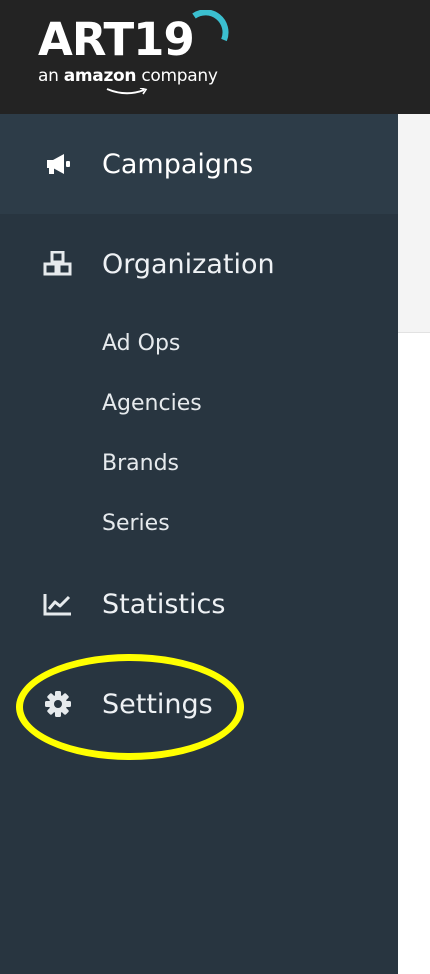  What do you see at coordinates (136, 524) in the screenshot?
I see `sidebar-subitem-series: Series` at bounding box center [136, 524].